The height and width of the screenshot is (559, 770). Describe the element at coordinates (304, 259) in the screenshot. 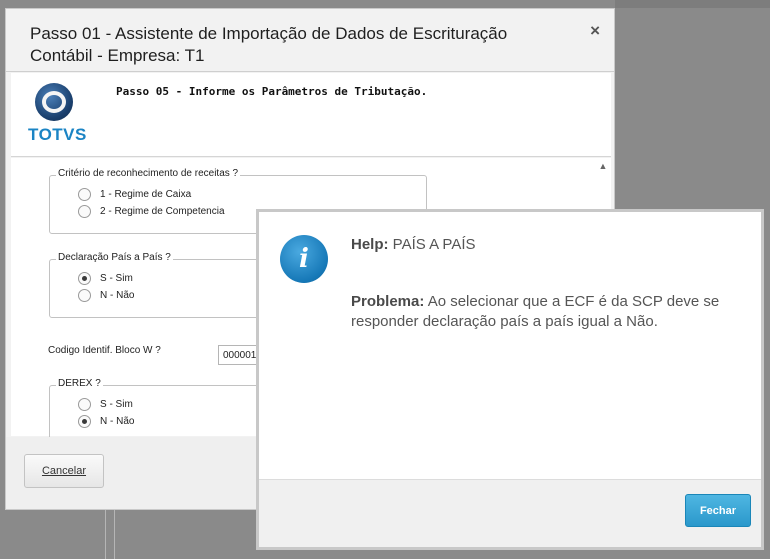

I see `info-icon: i` at that location.